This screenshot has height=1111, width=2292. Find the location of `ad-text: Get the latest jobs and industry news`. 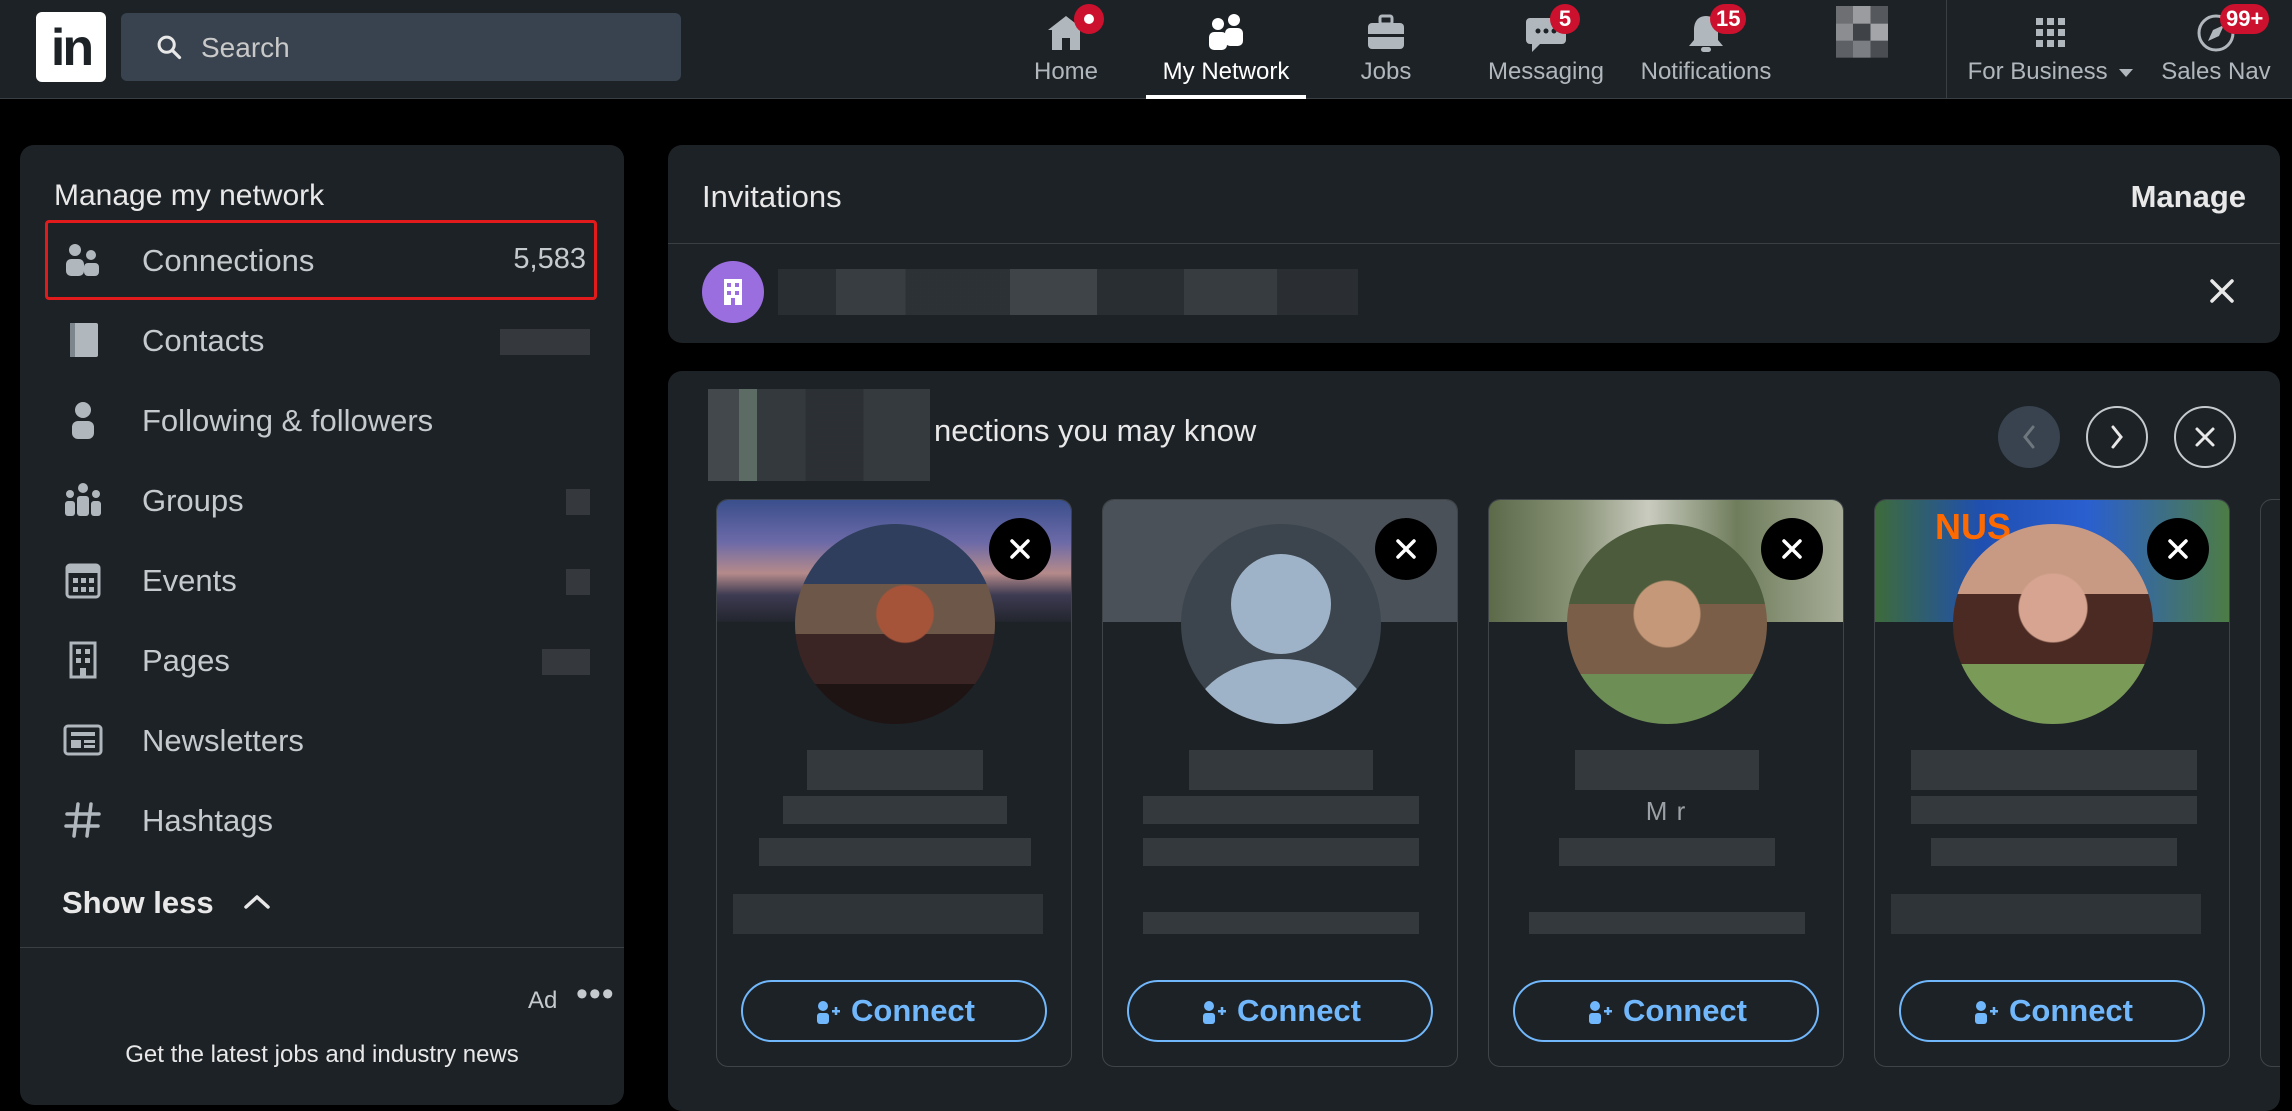

ad-text: Get the latest jobs and industry news is located at coordinates (322, 1055).